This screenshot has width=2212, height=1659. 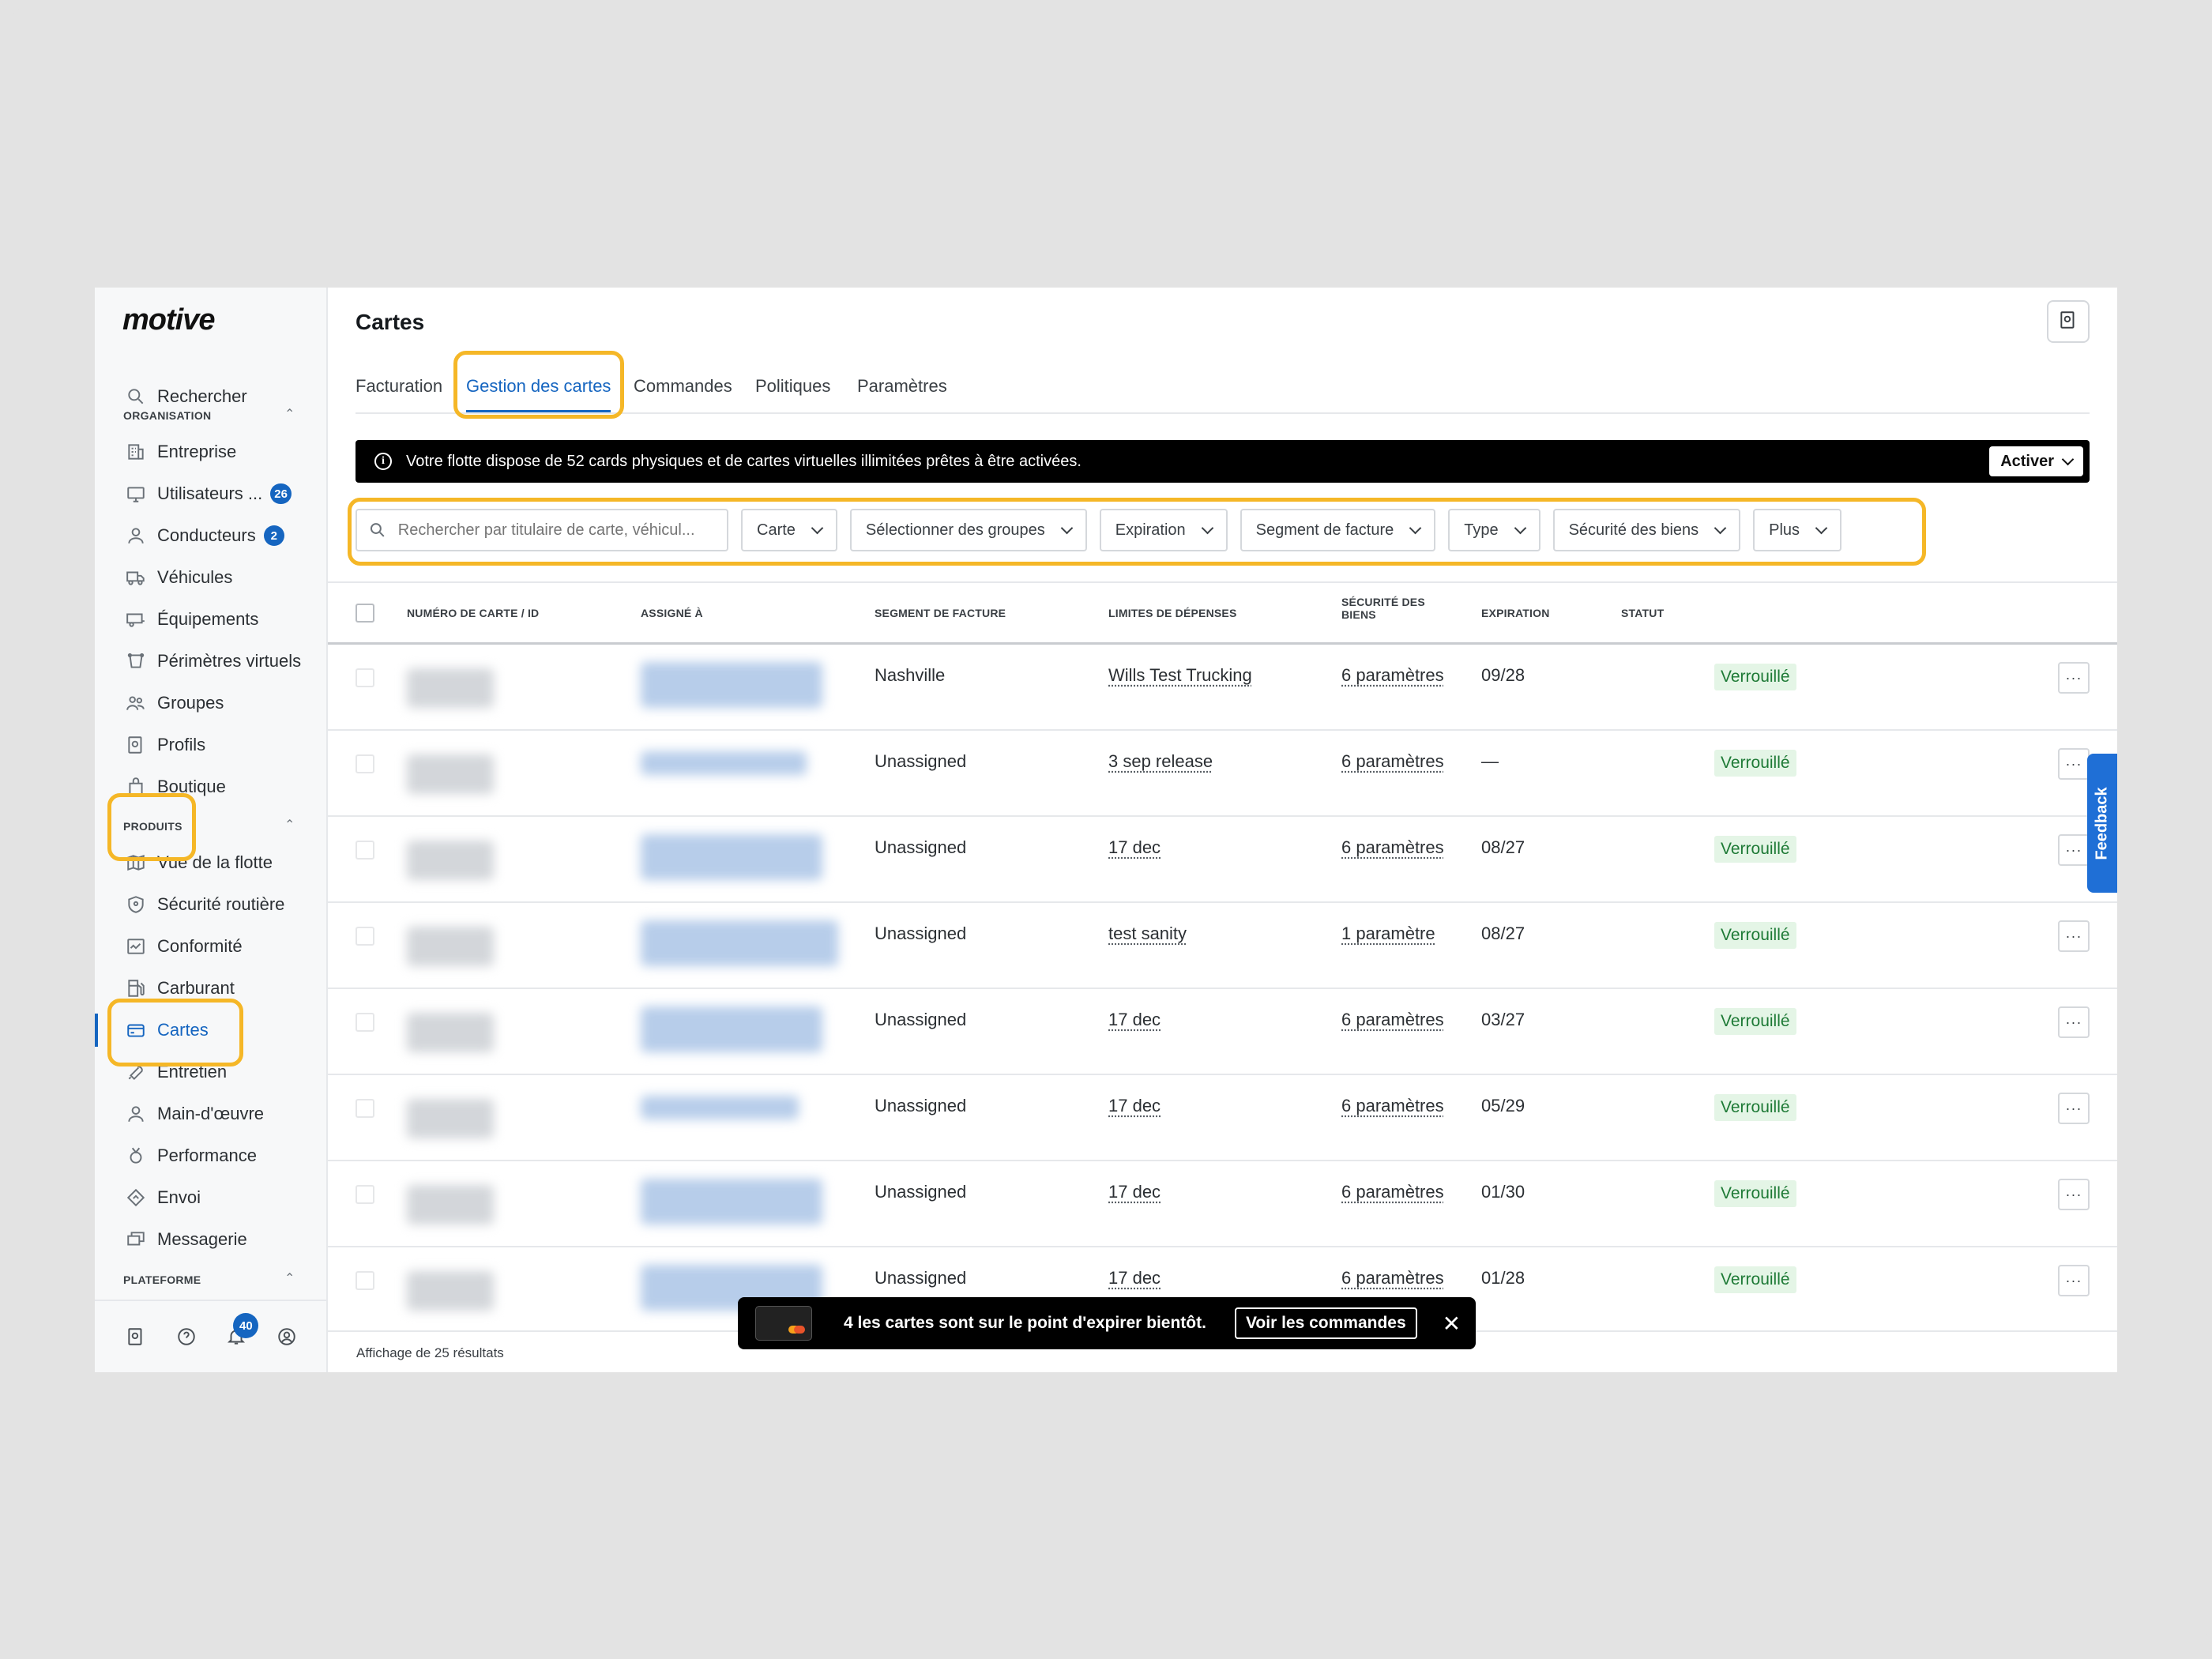 I want to click on filter-groupes: Sélectionner des groupes, so click(x=968, y=530).